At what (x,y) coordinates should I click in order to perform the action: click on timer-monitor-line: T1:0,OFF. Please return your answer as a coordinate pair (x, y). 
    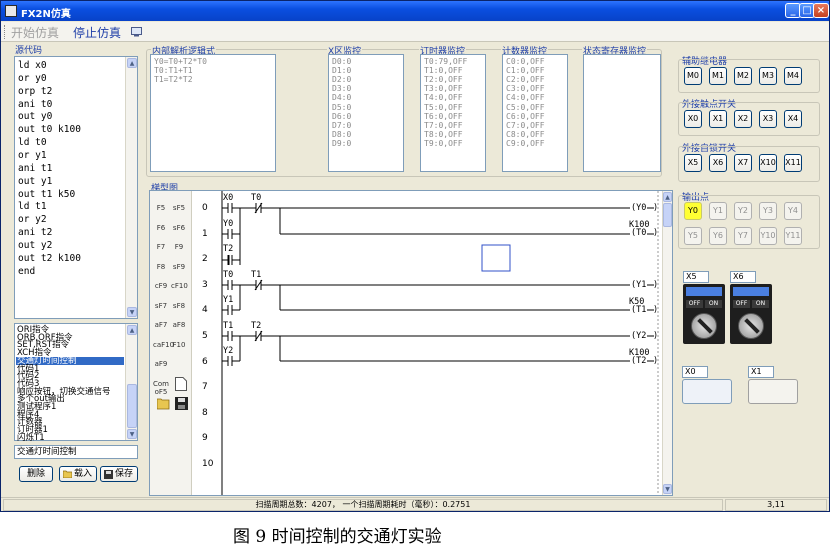
    Looking at the image, I should click on (443, 71).